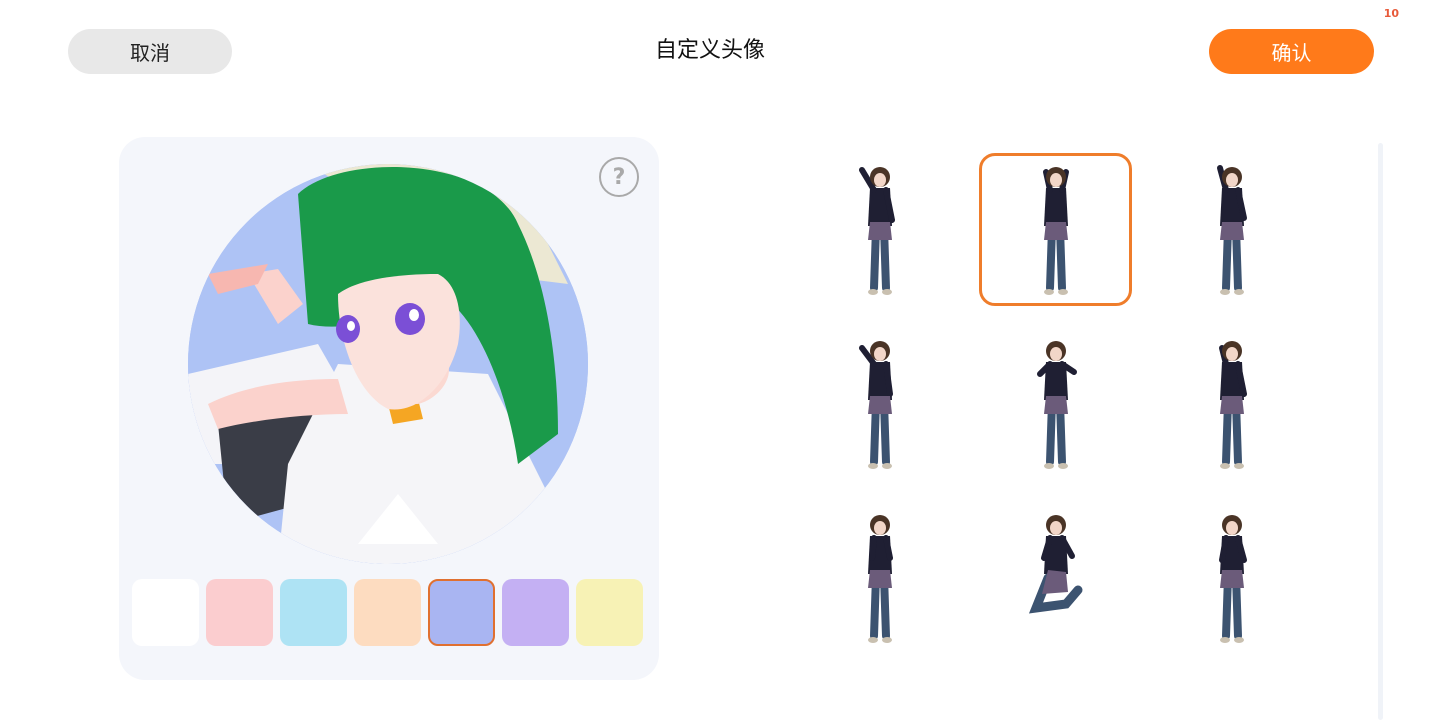 Image resolution: width=1440 pixels, height=720 pixels. I want to click on scrollbar-track, so click(1380, 431).